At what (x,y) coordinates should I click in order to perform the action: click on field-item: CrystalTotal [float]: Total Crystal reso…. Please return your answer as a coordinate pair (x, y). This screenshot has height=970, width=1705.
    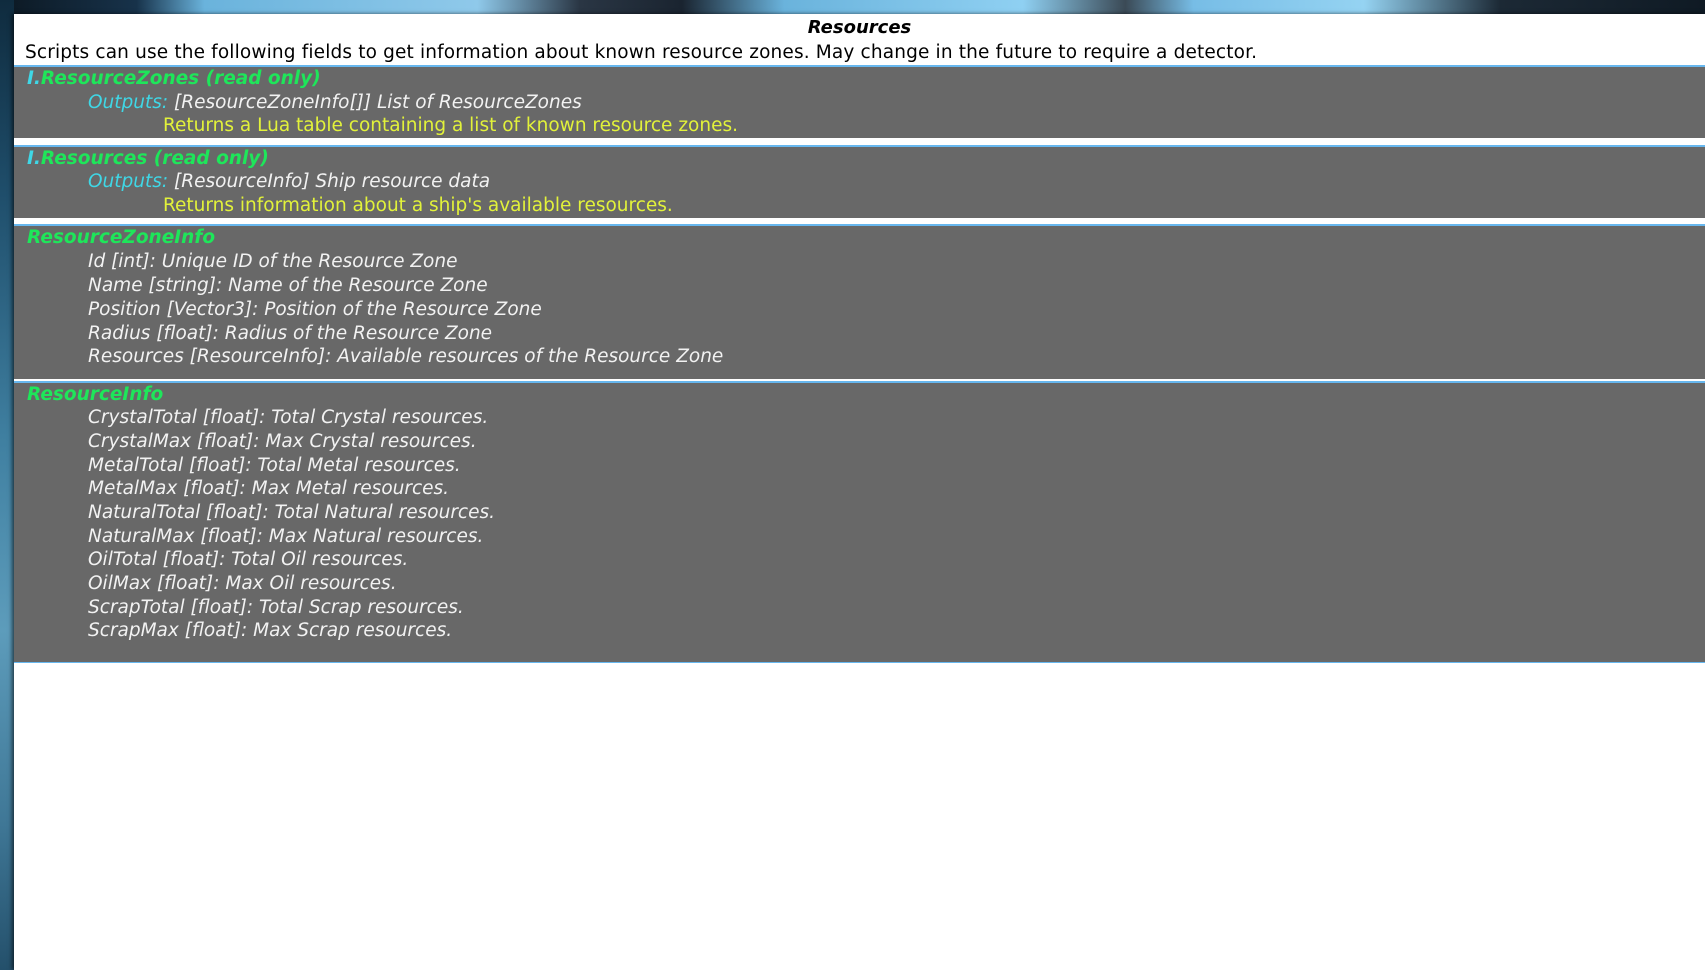
    Looking at the image, I should click on (288, 417).